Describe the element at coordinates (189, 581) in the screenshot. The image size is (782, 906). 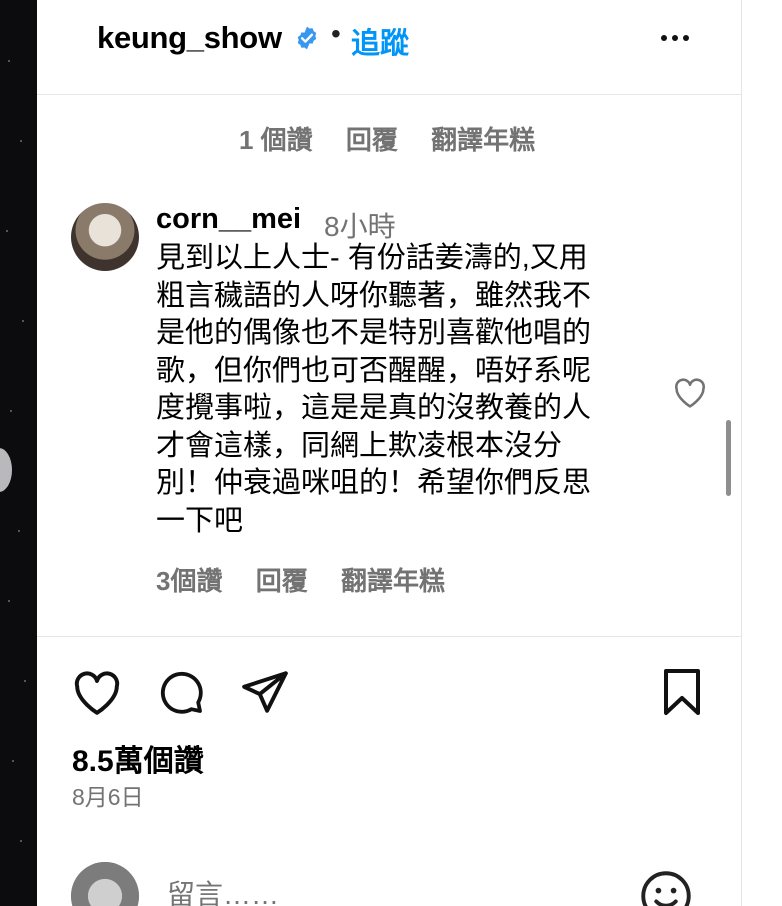
I see `comment-likes-count: 3個讚` at that location.